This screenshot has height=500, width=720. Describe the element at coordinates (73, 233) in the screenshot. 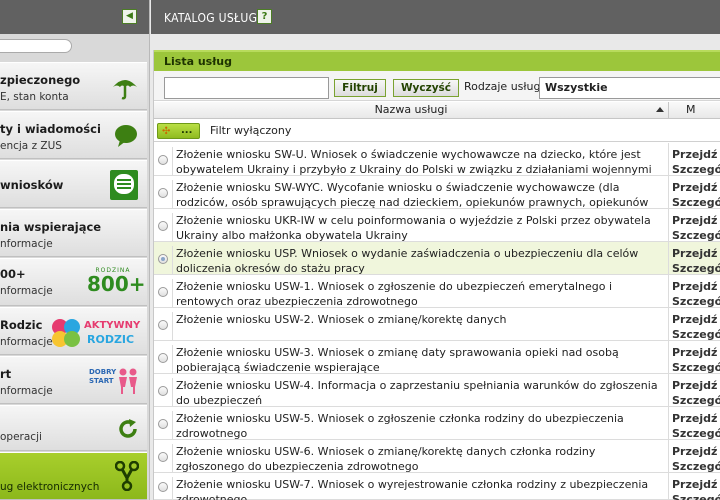

I see `sidebar-item-swiadczenia-wspierajace: nia wspierające nformacje` at that location.